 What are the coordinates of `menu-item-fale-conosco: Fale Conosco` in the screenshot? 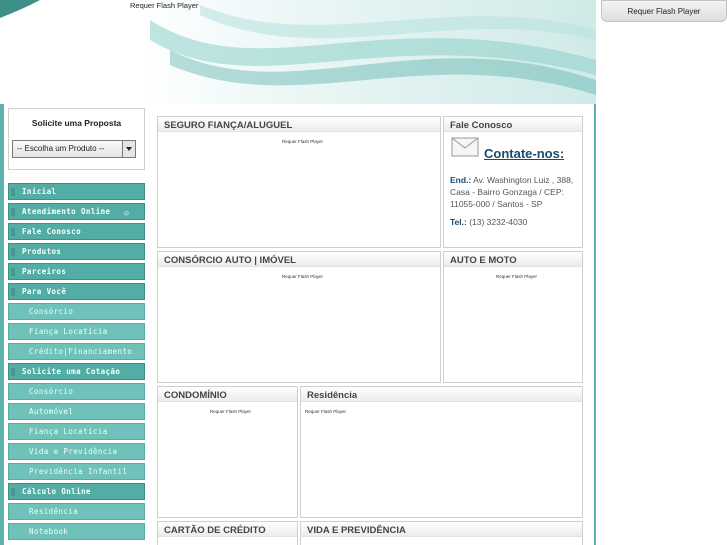 It's located at (76, 231).